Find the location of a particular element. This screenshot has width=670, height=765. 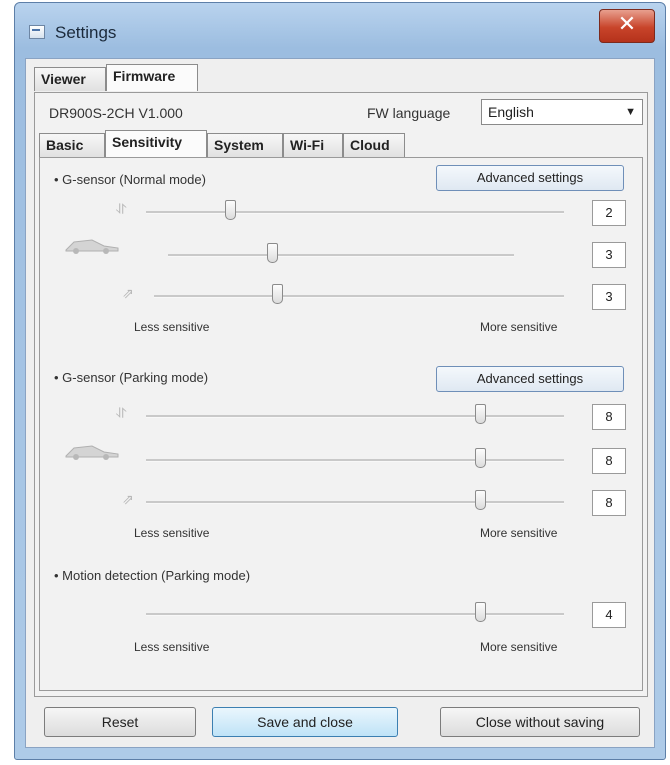

gsensor-normal-lateral-value: 3 is located at coordinates (609, 255).